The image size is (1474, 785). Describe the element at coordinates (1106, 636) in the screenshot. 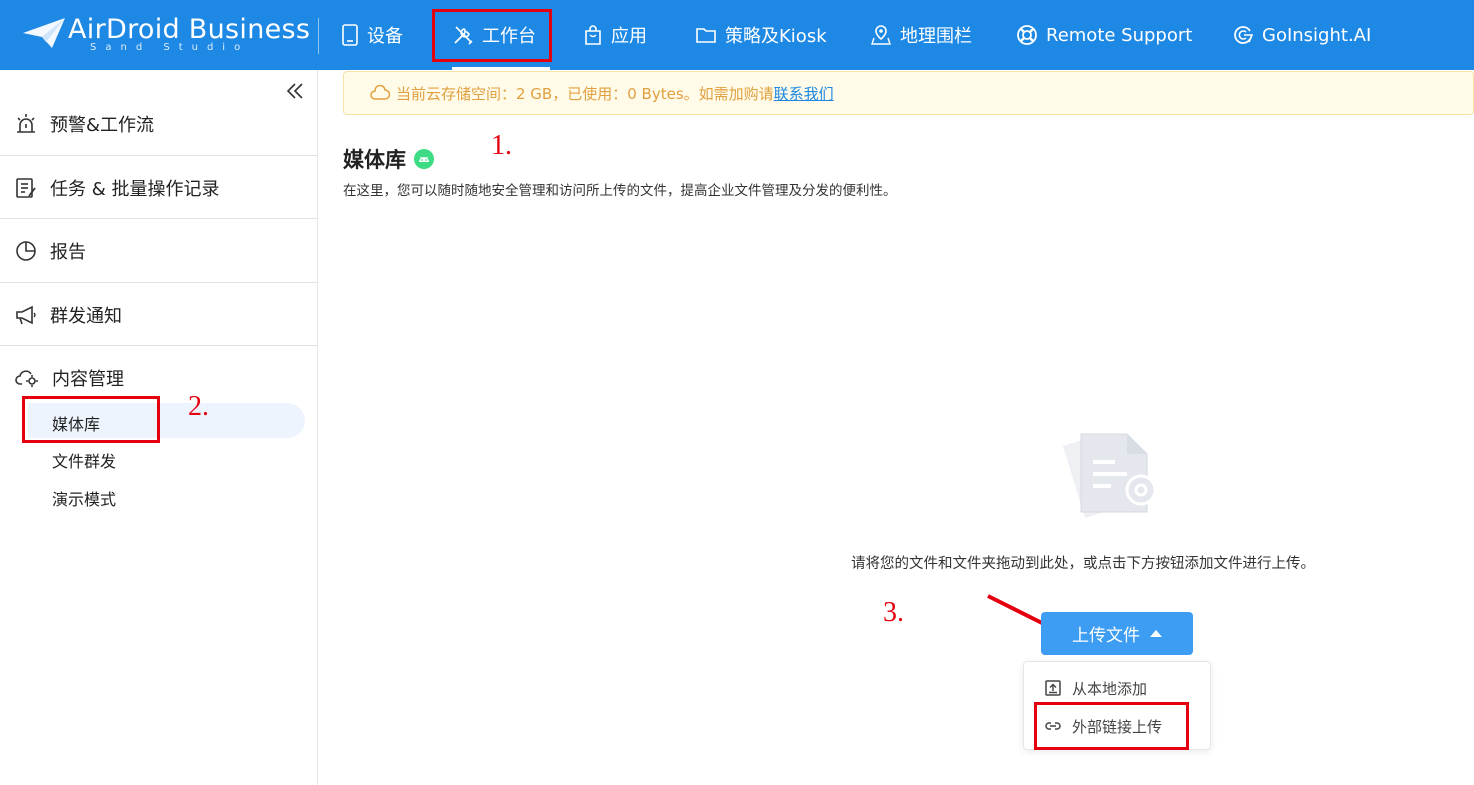

I see `upload-button-label: 上传文件` at that location.